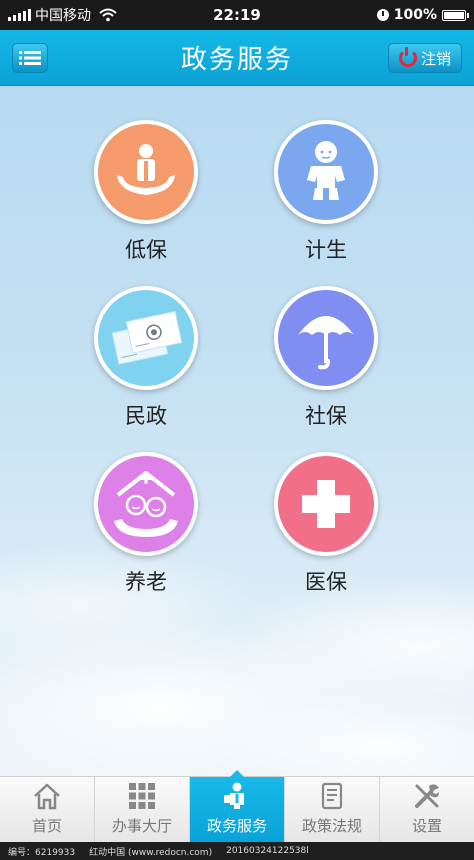 This screenshot has height=860, width=474. What do you see at coordinates (146, 338) in the screenshot?
I see `certificate-icon` at bounding box center [146, 338].